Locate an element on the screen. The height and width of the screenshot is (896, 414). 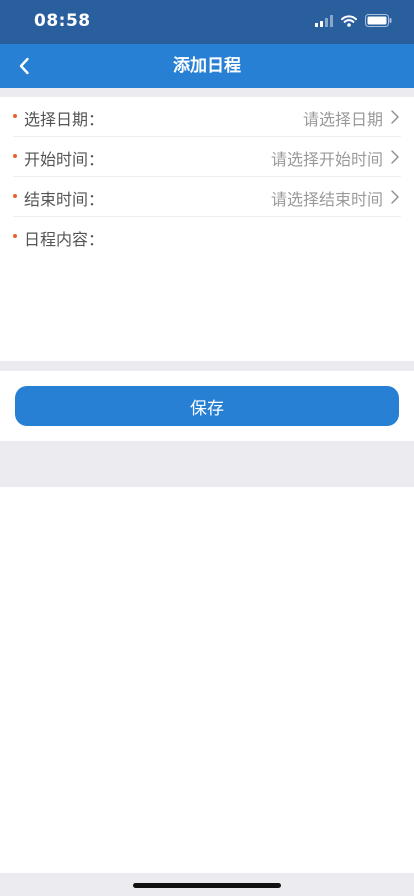
action-area: 保存 is located at coordinates (207, 406).